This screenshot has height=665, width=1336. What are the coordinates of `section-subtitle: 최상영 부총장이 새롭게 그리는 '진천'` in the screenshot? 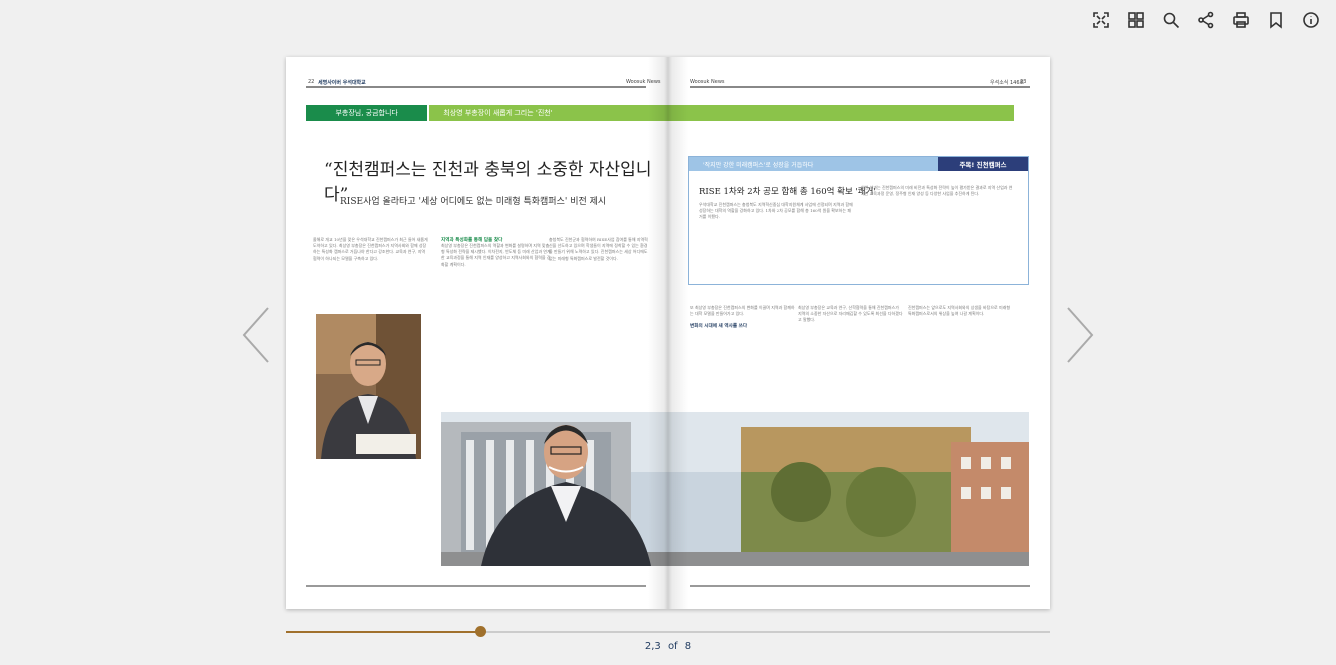 It's located at (548, 113).